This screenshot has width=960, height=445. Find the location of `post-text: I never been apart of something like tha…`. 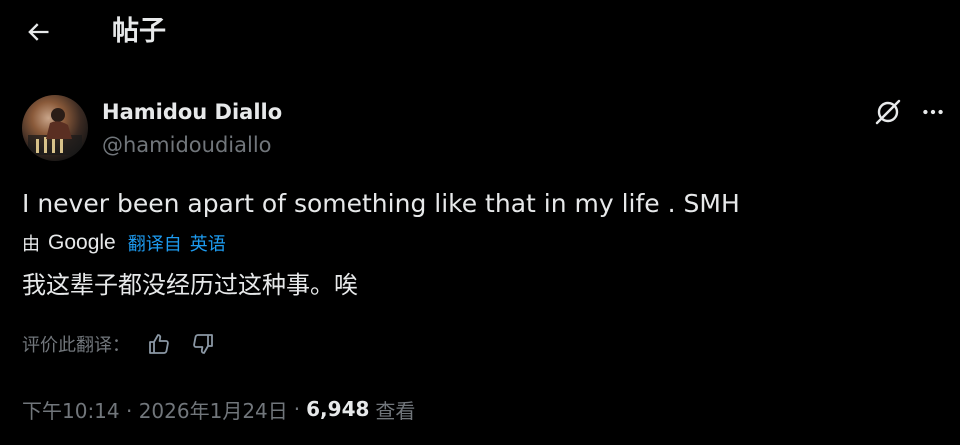

post-text: I never been apart of something like tha… is located at coordinates (381, 203).